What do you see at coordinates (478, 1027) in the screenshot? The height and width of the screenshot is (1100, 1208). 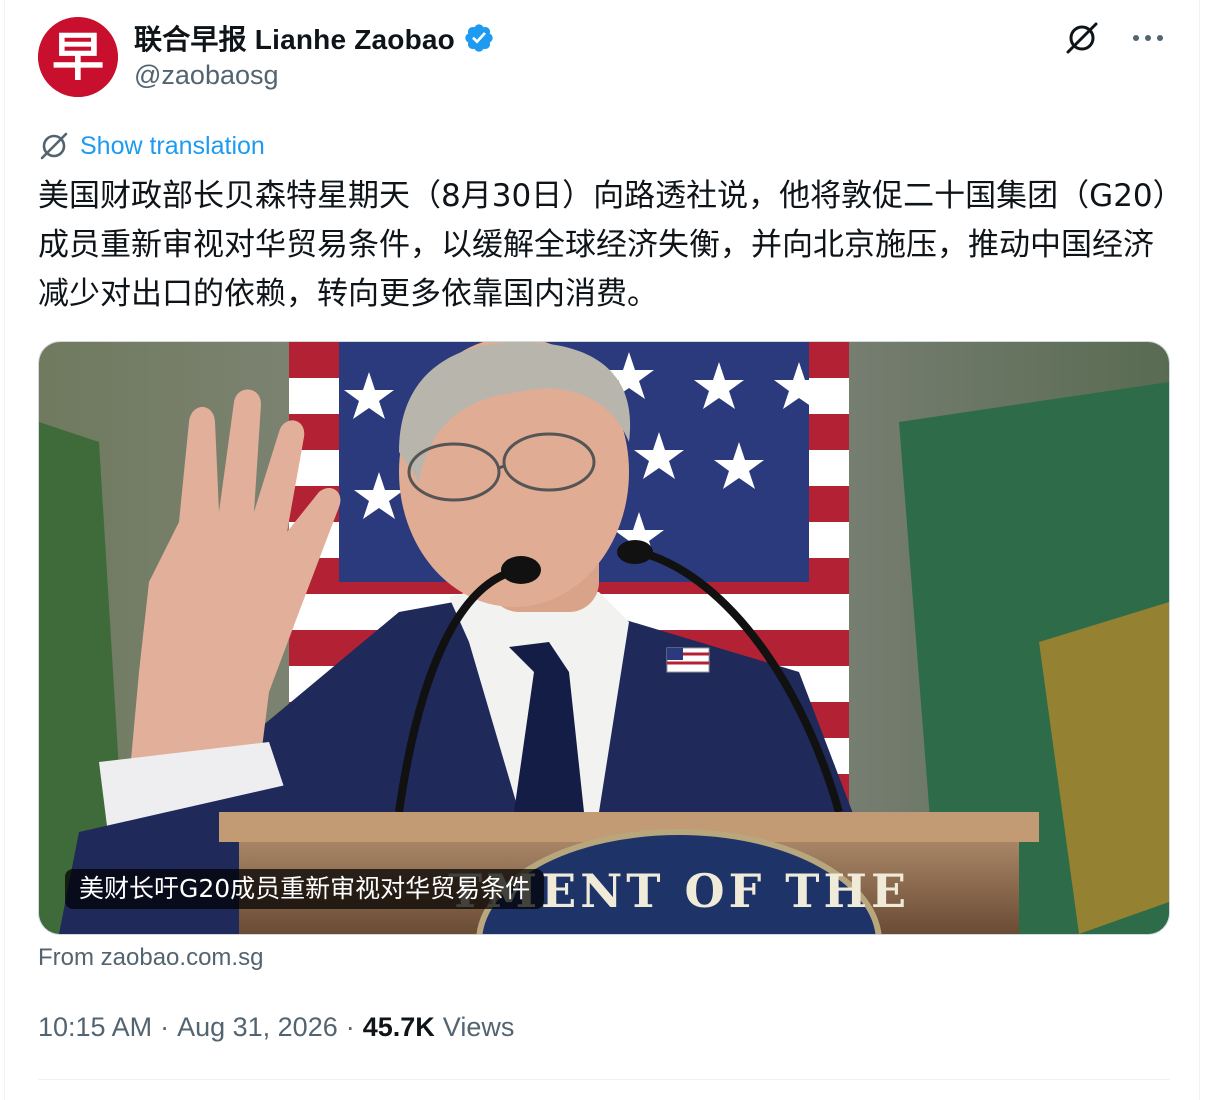 I see `views-label: Views` at bounding box center [478, 1027].